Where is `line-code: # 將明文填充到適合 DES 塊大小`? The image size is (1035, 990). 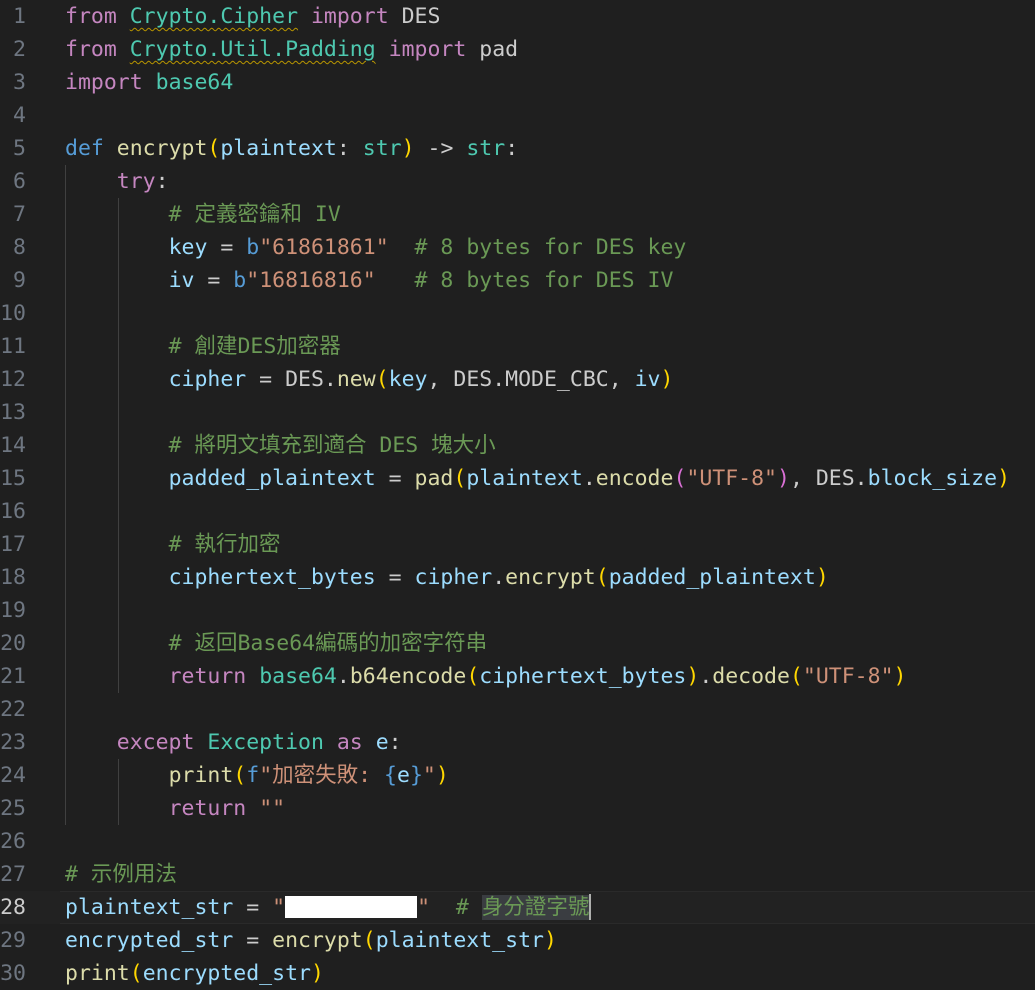 line-code: # 將明文填充到適合 DES 塊大小 is located at coordinates (280, 445).